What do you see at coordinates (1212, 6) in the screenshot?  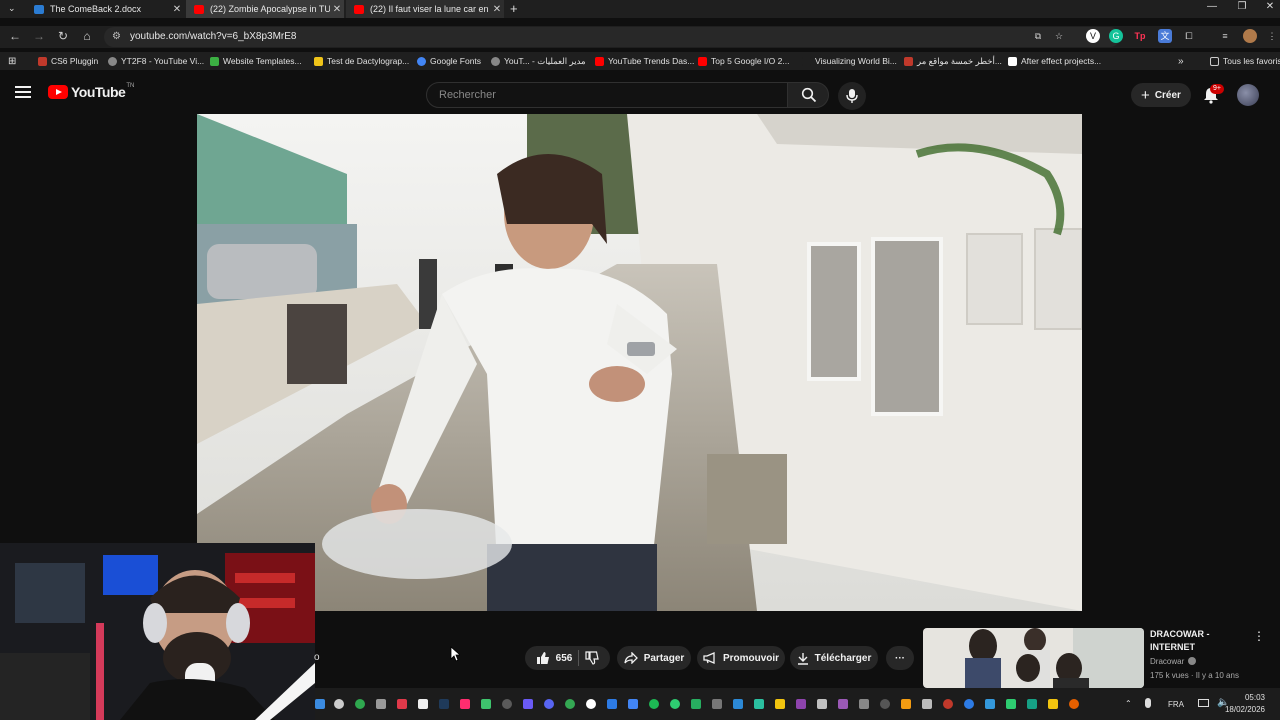 I see `minimize-icon: —` at bounding box center [1212, 6].